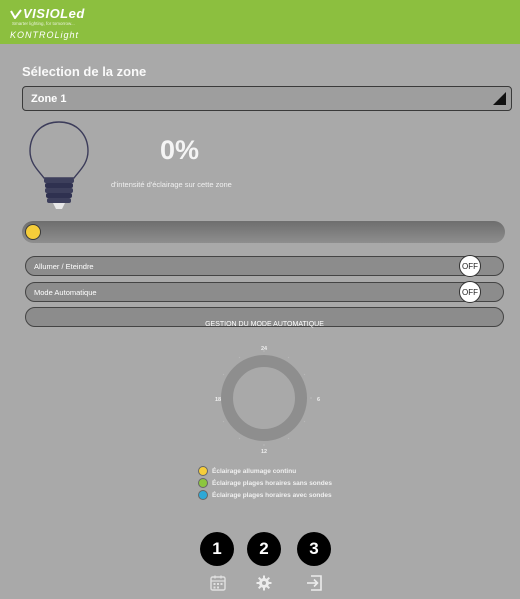 This screenshot has height=599, width=520. What do you see at coordinates (272, 495) in the screenshot?
I see `legend-label: Éclairage plages horaires avec sondes` at bounding box center [272, 495].